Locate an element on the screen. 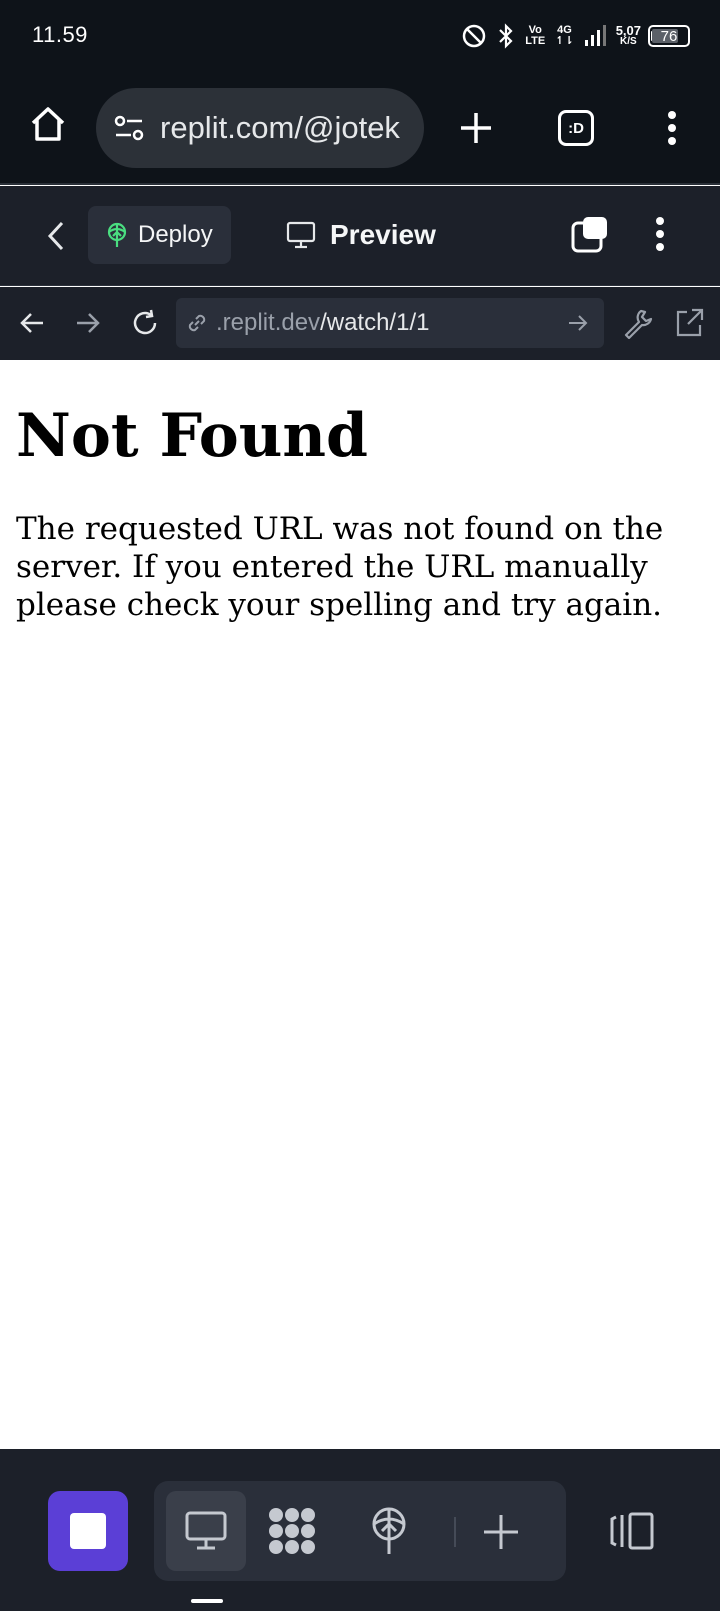  stop-icon is located at coordinates (88, 1531).